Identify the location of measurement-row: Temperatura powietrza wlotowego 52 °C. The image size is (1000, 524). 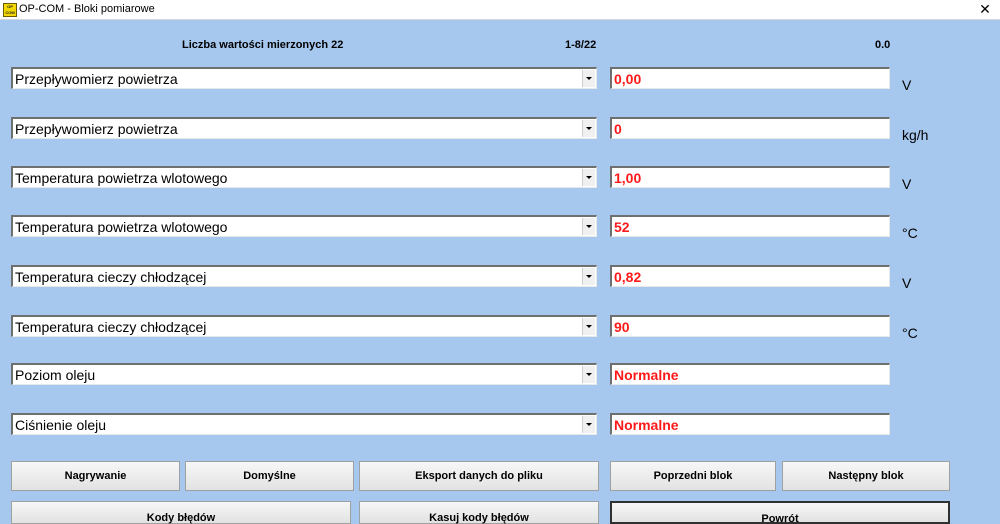
(500, 240).